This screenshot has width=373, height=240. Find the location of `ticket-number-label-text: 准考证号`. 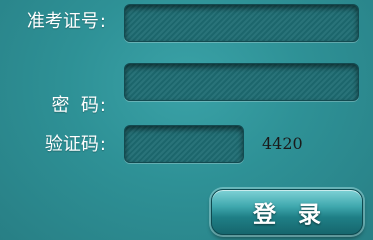

ticket-number-label-text: 准考证号 is located at coordinates (62, 21).